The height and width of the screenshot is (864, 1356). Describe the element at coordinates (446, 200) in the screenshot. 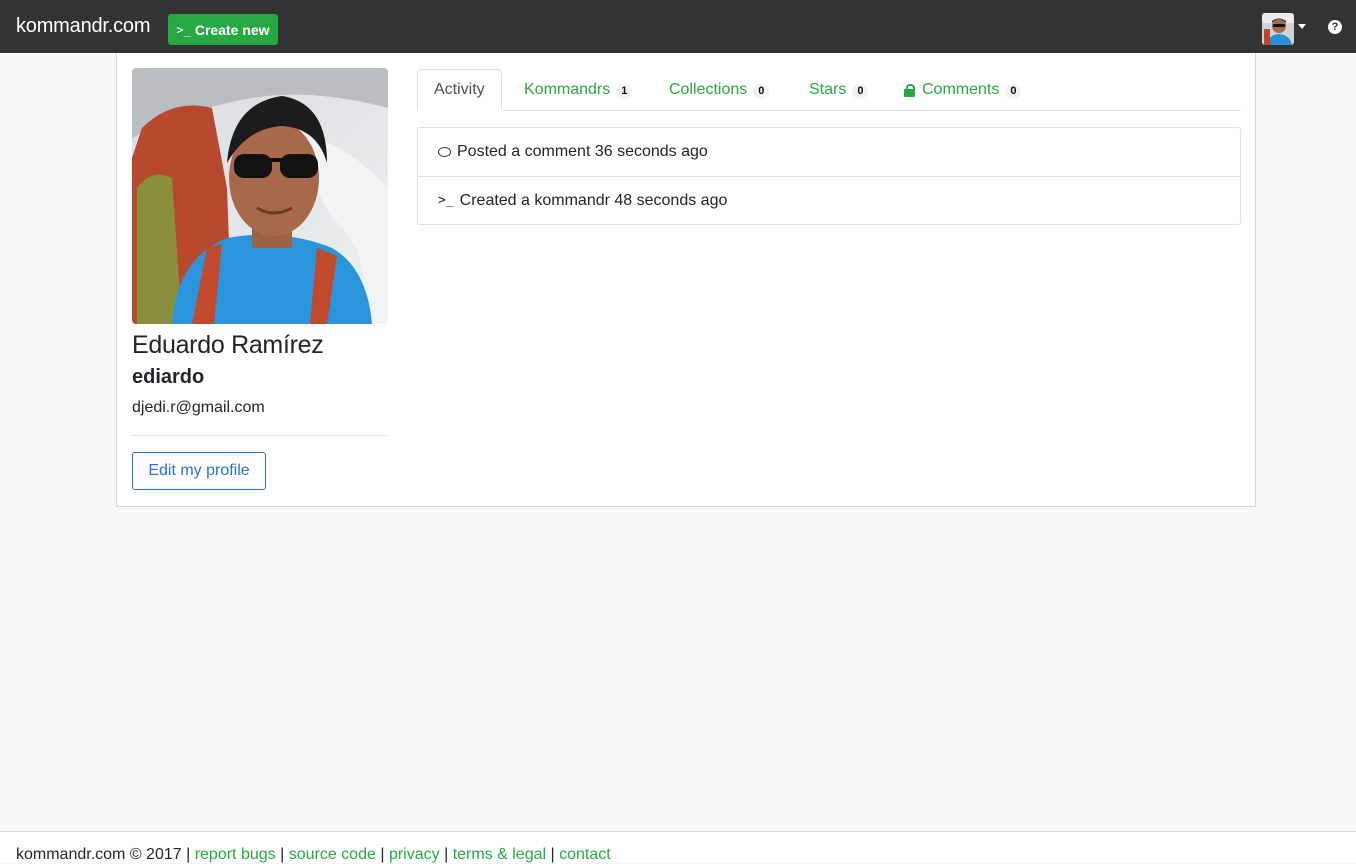

I see `terminal-icon: >_` at that location.